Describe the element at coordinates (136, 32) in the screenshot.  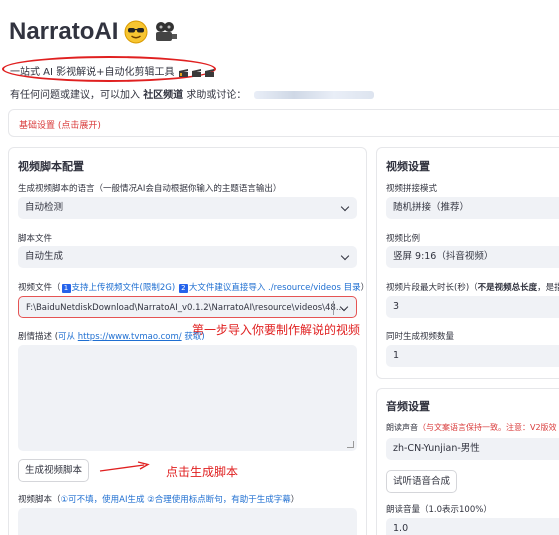
I see `sunglasses-icon` at that location.